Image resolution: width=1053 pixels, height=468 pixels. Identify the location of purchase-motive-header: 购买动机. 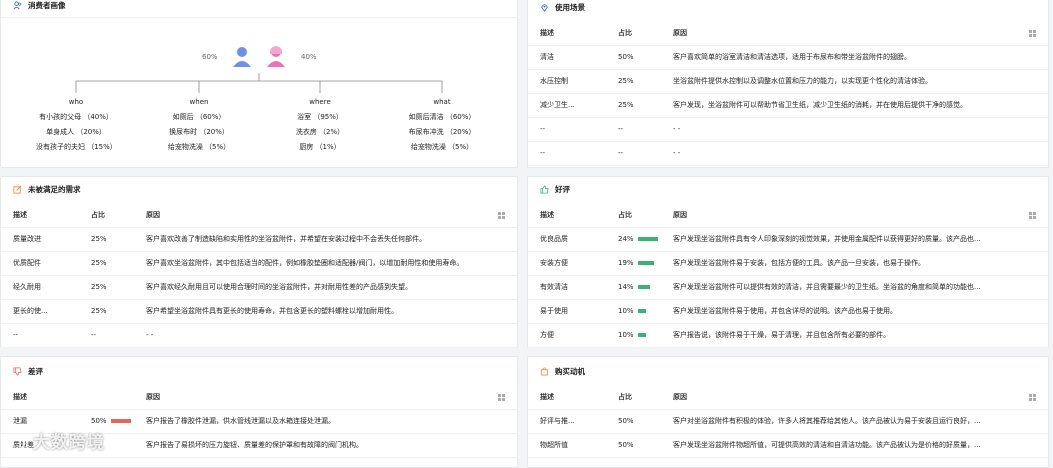
(562, 371).